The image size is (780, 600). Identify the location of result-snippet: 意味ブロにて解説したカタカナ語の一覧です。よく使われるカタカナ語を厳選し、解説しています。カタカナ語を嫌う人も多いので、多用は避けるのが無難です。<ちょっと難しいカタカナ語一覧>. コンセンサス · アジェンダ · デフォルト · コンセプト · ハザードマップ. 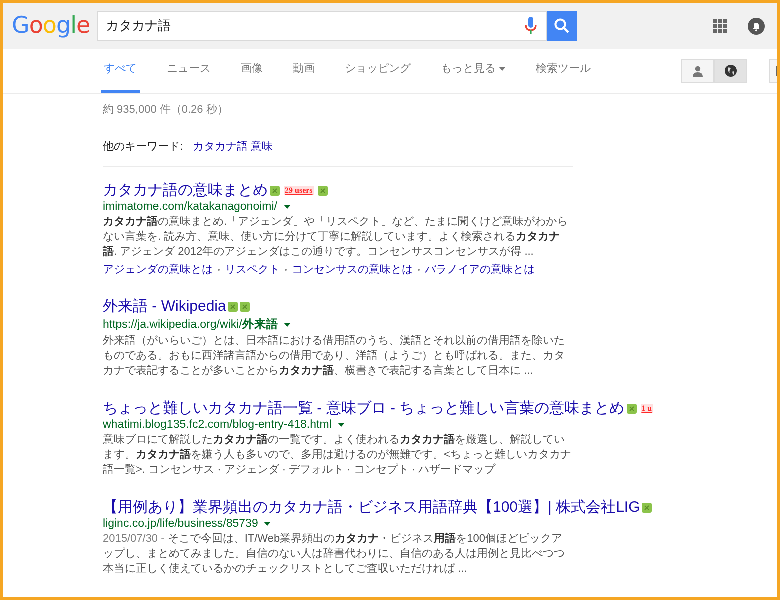
(337, 455).